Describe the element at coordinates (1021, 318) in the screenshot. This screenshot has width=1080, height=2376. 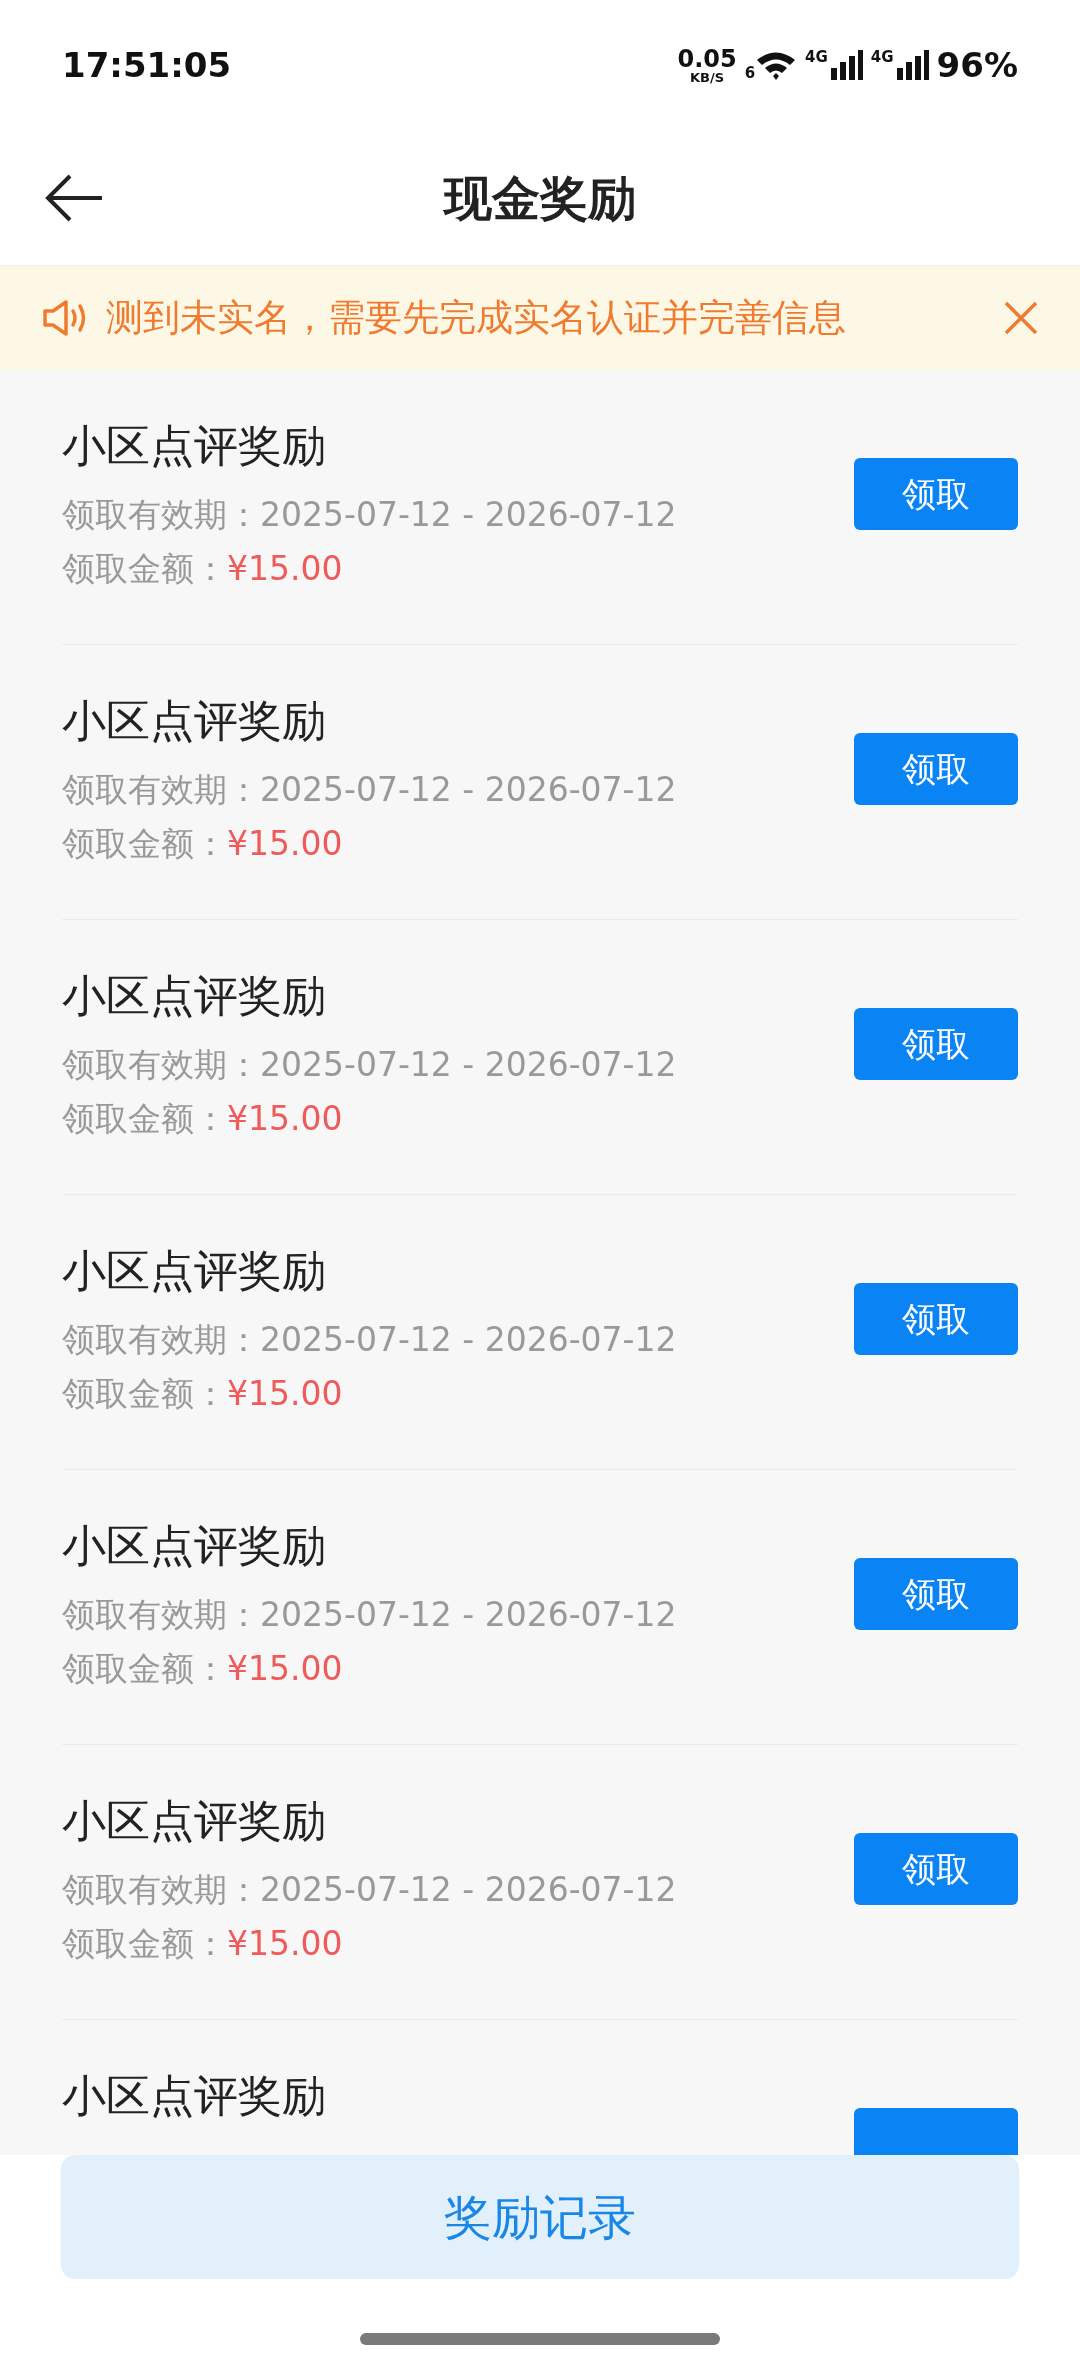
I see `close-icon` at that location.